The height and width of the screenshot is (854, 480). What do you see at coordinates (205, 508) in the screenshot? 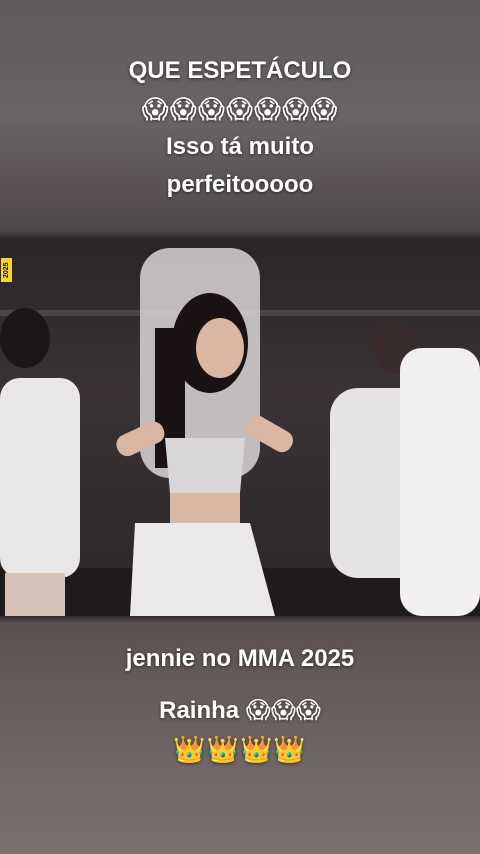
I see `lead-waist` at bounding box center [205, 508].